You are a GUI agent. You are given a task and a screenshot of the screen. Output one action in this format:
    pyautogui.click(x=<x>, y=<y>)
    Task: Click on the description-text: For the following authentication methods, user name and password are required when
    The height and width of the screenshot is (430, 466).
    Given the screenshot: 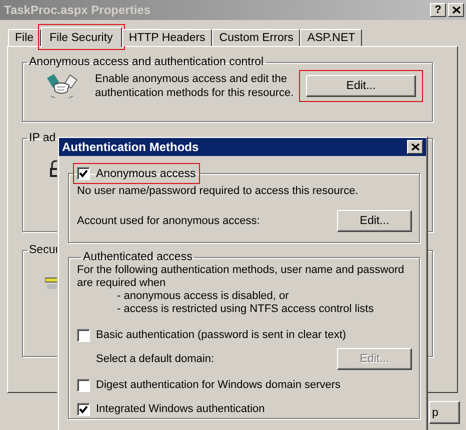 What is the action you would take?
    pyautogui.click(x=241, y=277)
    